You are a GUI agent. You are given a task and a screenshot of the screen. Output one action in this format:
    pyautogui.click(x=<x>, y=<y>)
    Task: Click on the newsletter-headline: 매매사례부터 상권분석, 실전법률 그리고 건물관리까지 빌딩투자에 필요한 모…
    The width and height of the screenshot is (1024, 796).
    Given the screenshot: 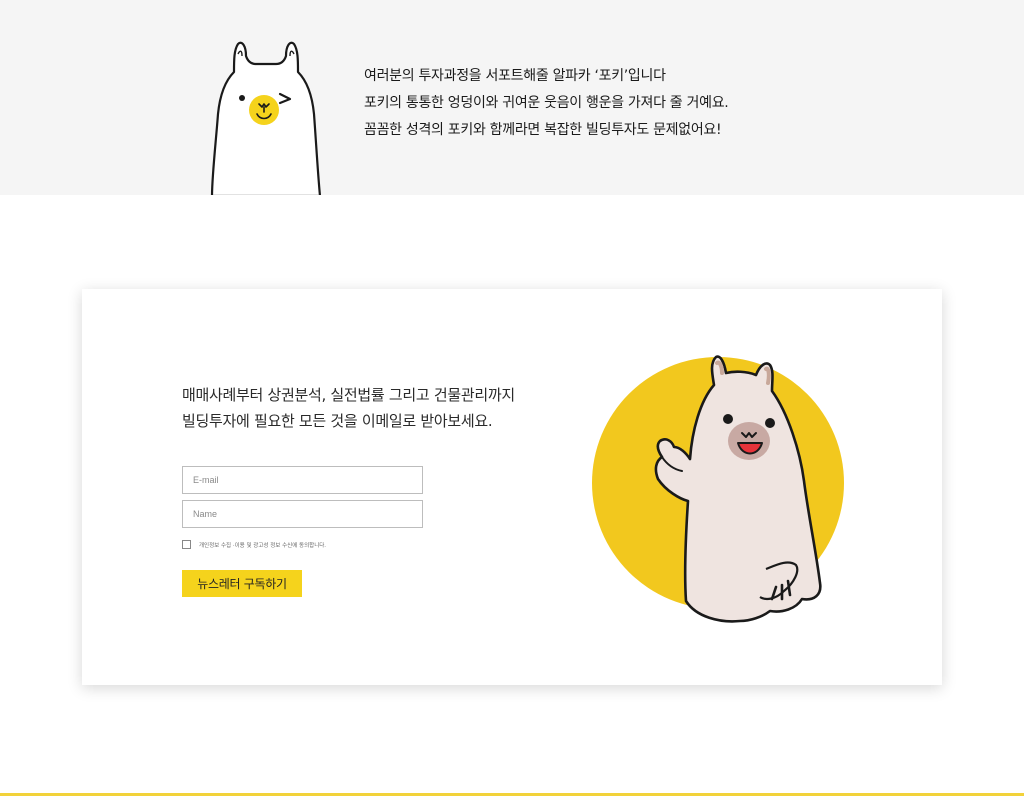 What is the action you would take?
    pyautogui.click(x=392, y=408)
    